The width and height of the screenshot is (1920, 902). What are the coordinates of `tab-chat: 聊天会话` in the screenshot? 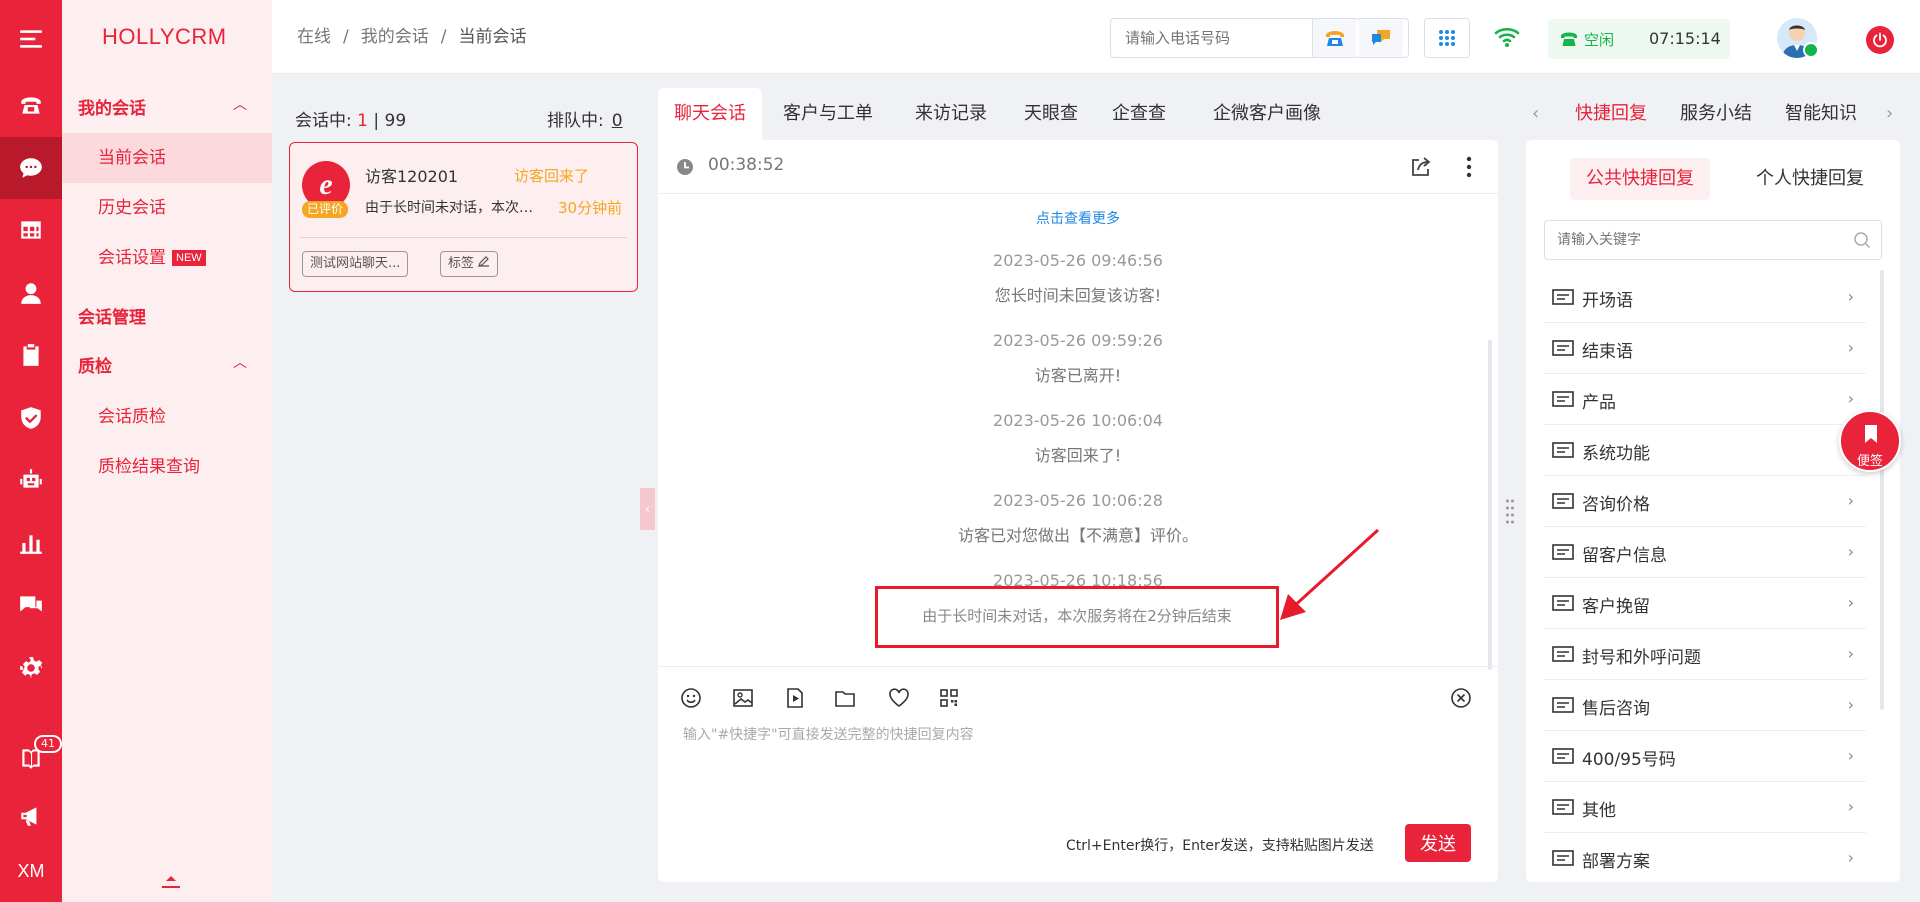 It's located at (710, 114).